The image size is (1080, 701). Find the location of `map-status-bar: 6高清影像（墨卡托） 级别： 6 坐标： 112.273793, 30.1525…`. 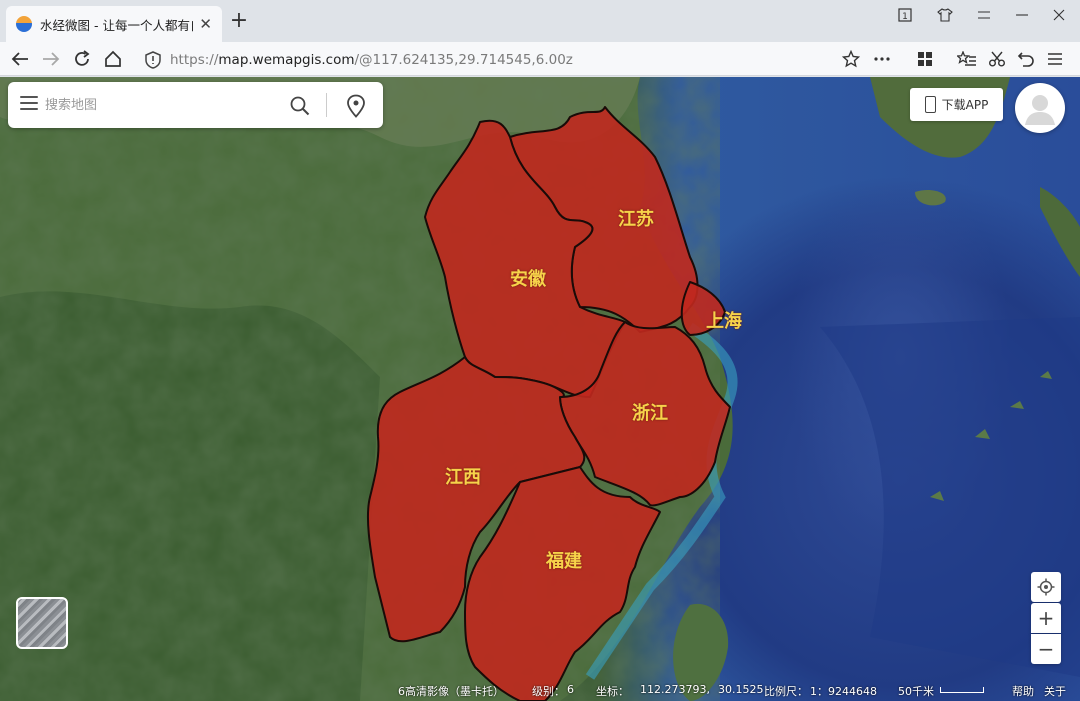

map-status-bar: 6高清影像（墨卡托） 级别： 6 坐标： 112.273793, 30.1525… is located at coordinates (540, 689).